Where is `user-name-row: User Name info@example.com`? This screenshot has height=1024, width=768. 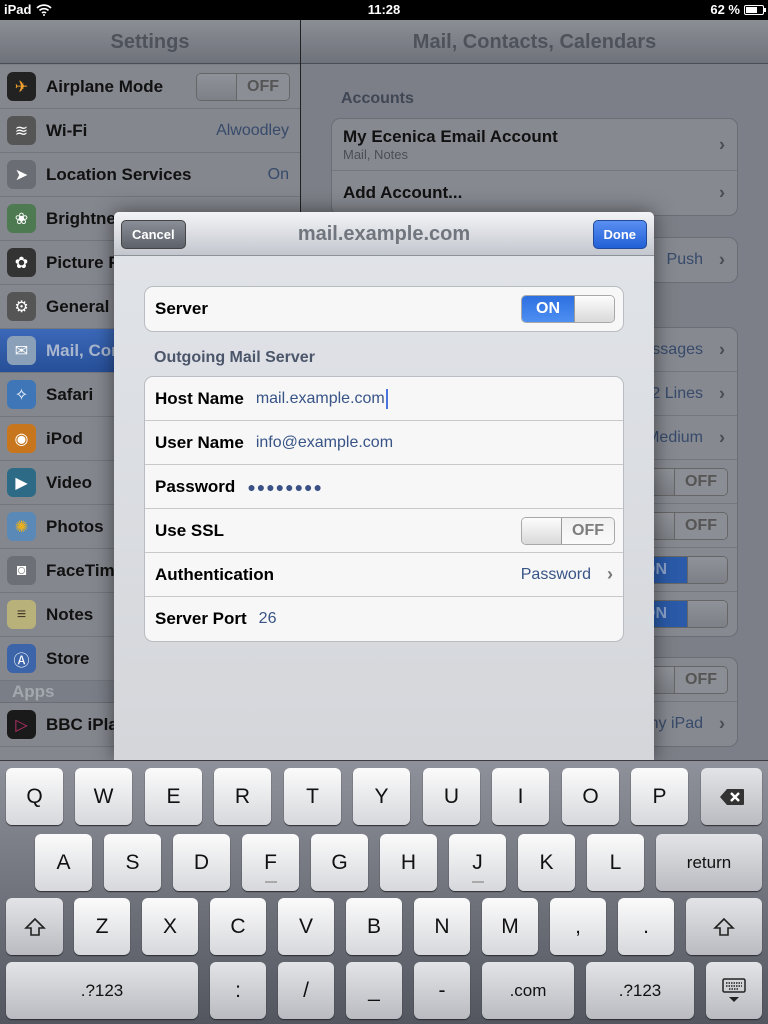 user-name-row: User Name info@example.com is located at coordinates (384, 443).